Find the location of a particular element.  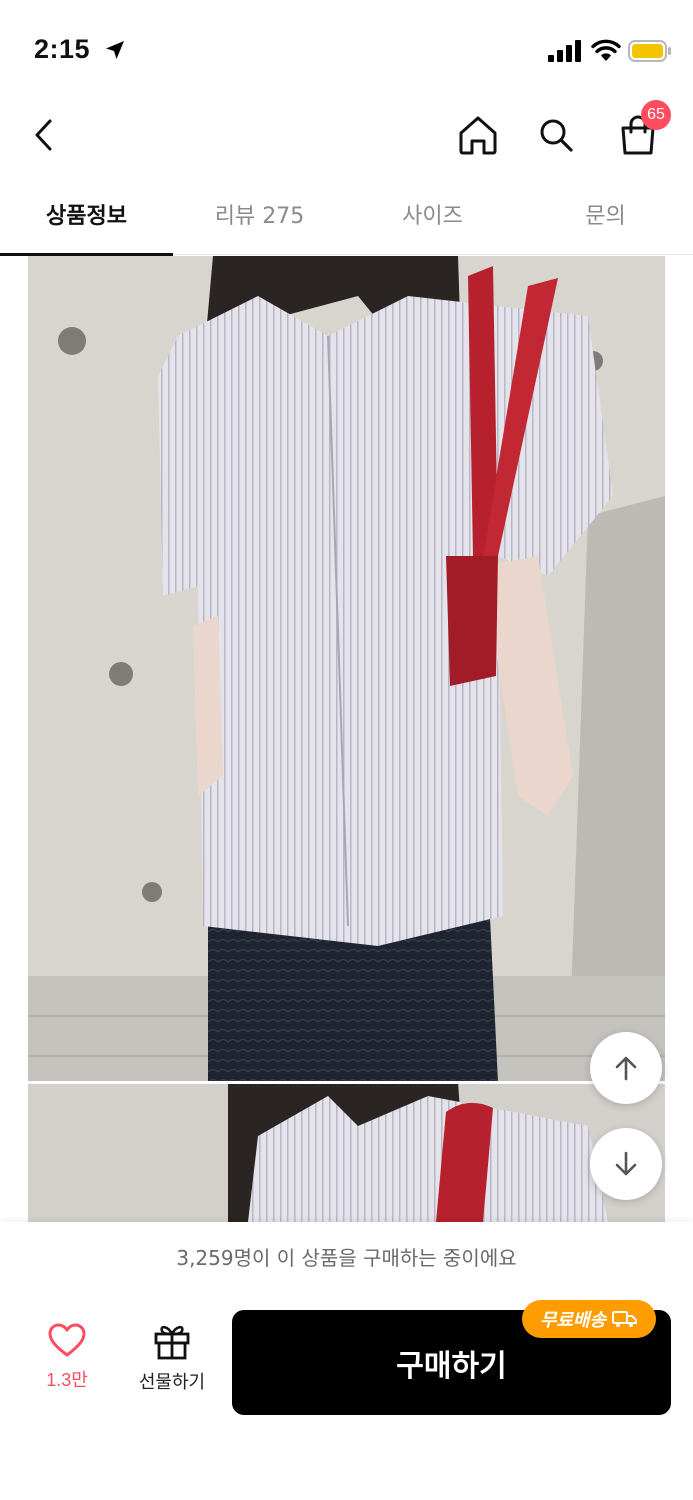

back-button is located at coordinates (44, 135).